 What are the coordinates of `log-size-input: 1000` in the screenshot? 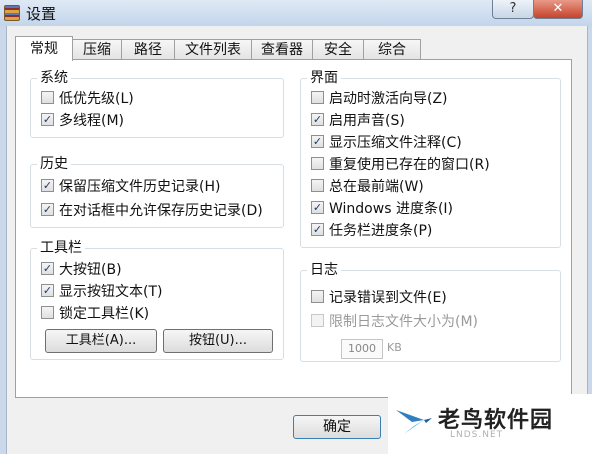 It's located at (362, 349).